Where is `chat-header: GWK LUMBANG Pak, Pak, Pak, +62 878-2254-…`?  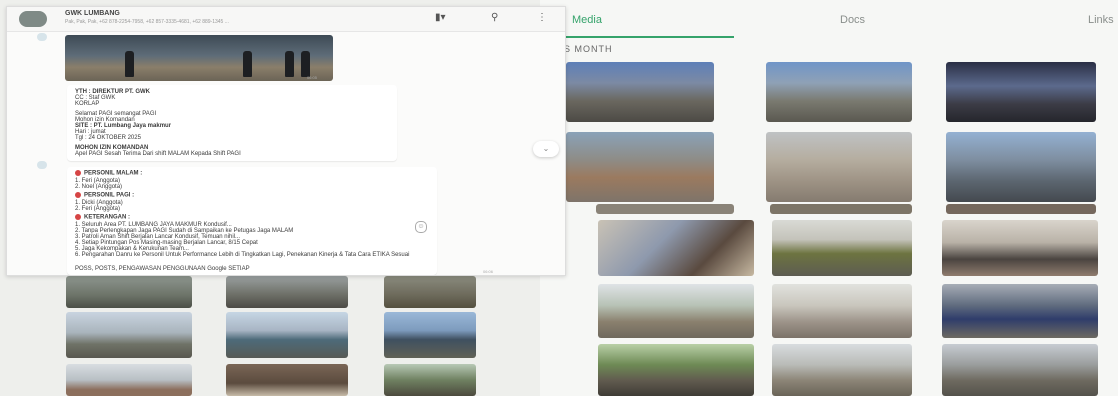 chat-header: GWK LUMBANG Pak, Pak, Pak, +62 878-2254-… is located at coordinates (286, 19).